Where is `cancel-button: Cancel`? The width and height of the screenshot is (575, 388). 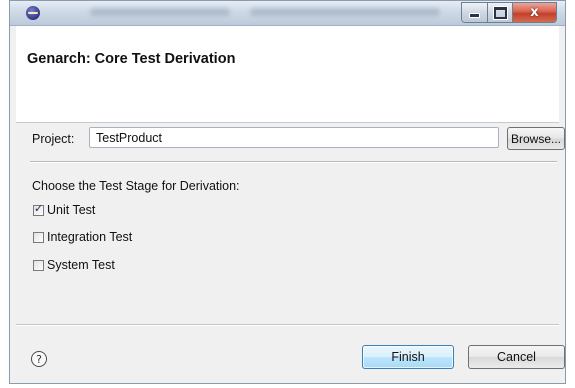
cancel-button: Cancel is located at coordinates (516, 357).